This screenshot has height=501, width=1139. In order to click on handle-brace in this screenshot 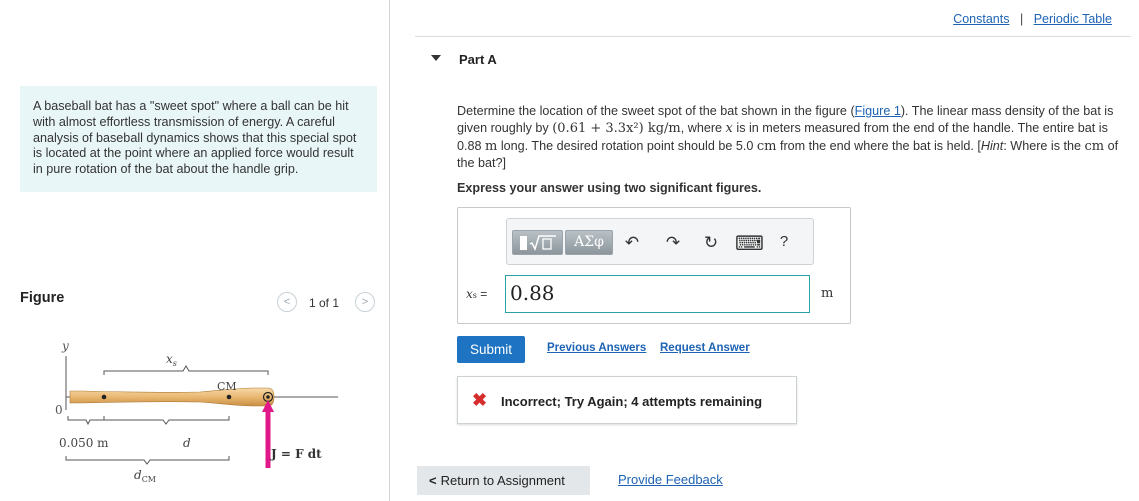, I will do `click(86, 421)`.